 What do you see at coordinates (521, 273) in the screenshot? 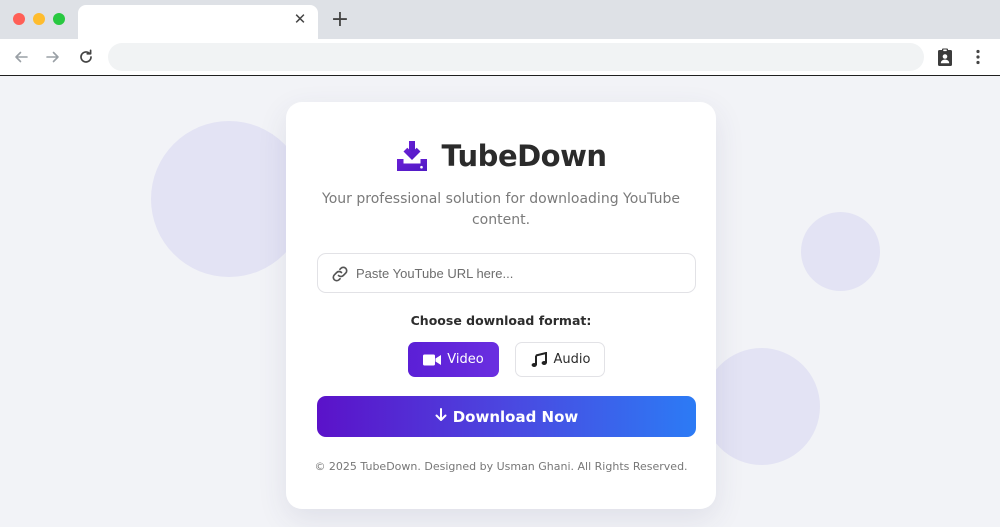
I see `url-input` at bounding box center [521, 273].